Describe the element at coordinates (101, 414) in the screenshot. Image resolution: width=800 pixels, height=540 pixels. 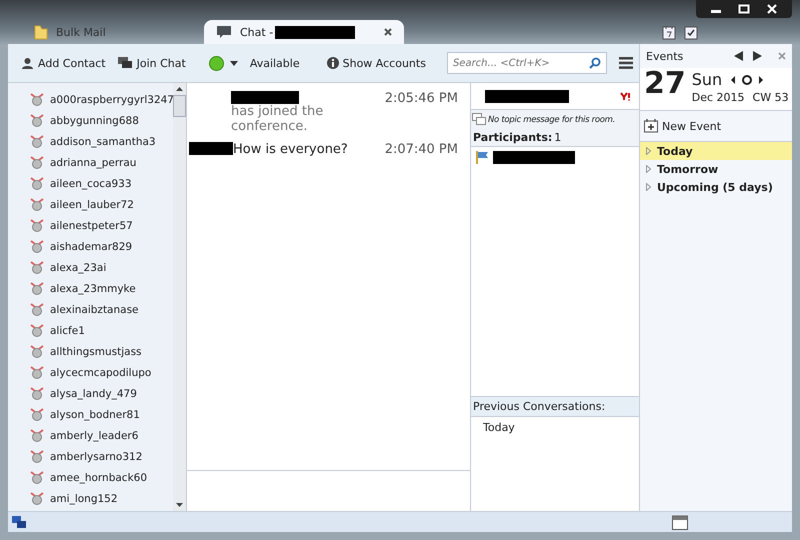
I see `contact-item: alyson_bodner81` at that location.